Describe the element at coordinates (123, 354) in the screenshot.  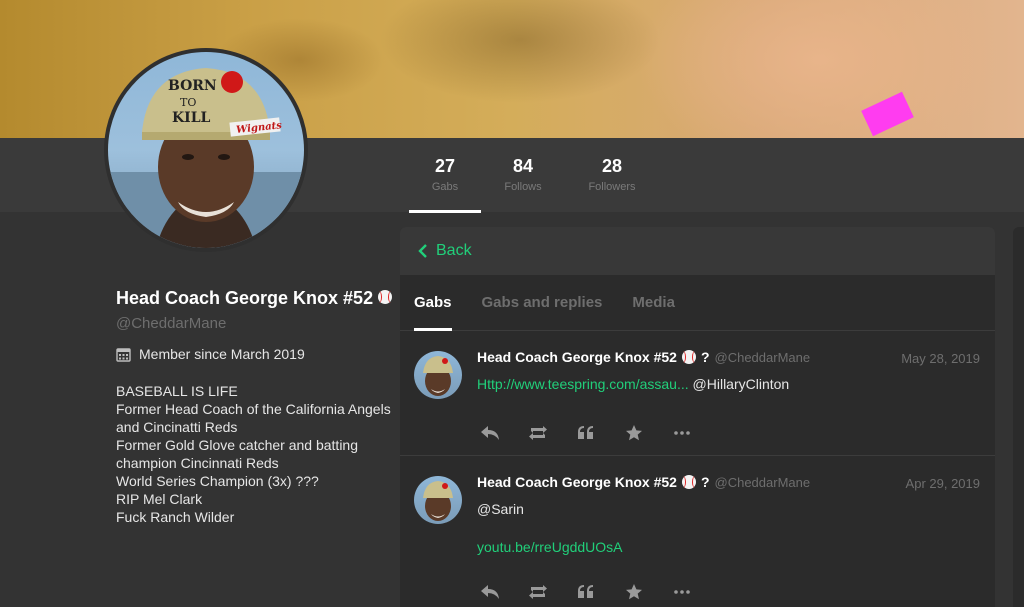
I see `calendar-icon` at that location.